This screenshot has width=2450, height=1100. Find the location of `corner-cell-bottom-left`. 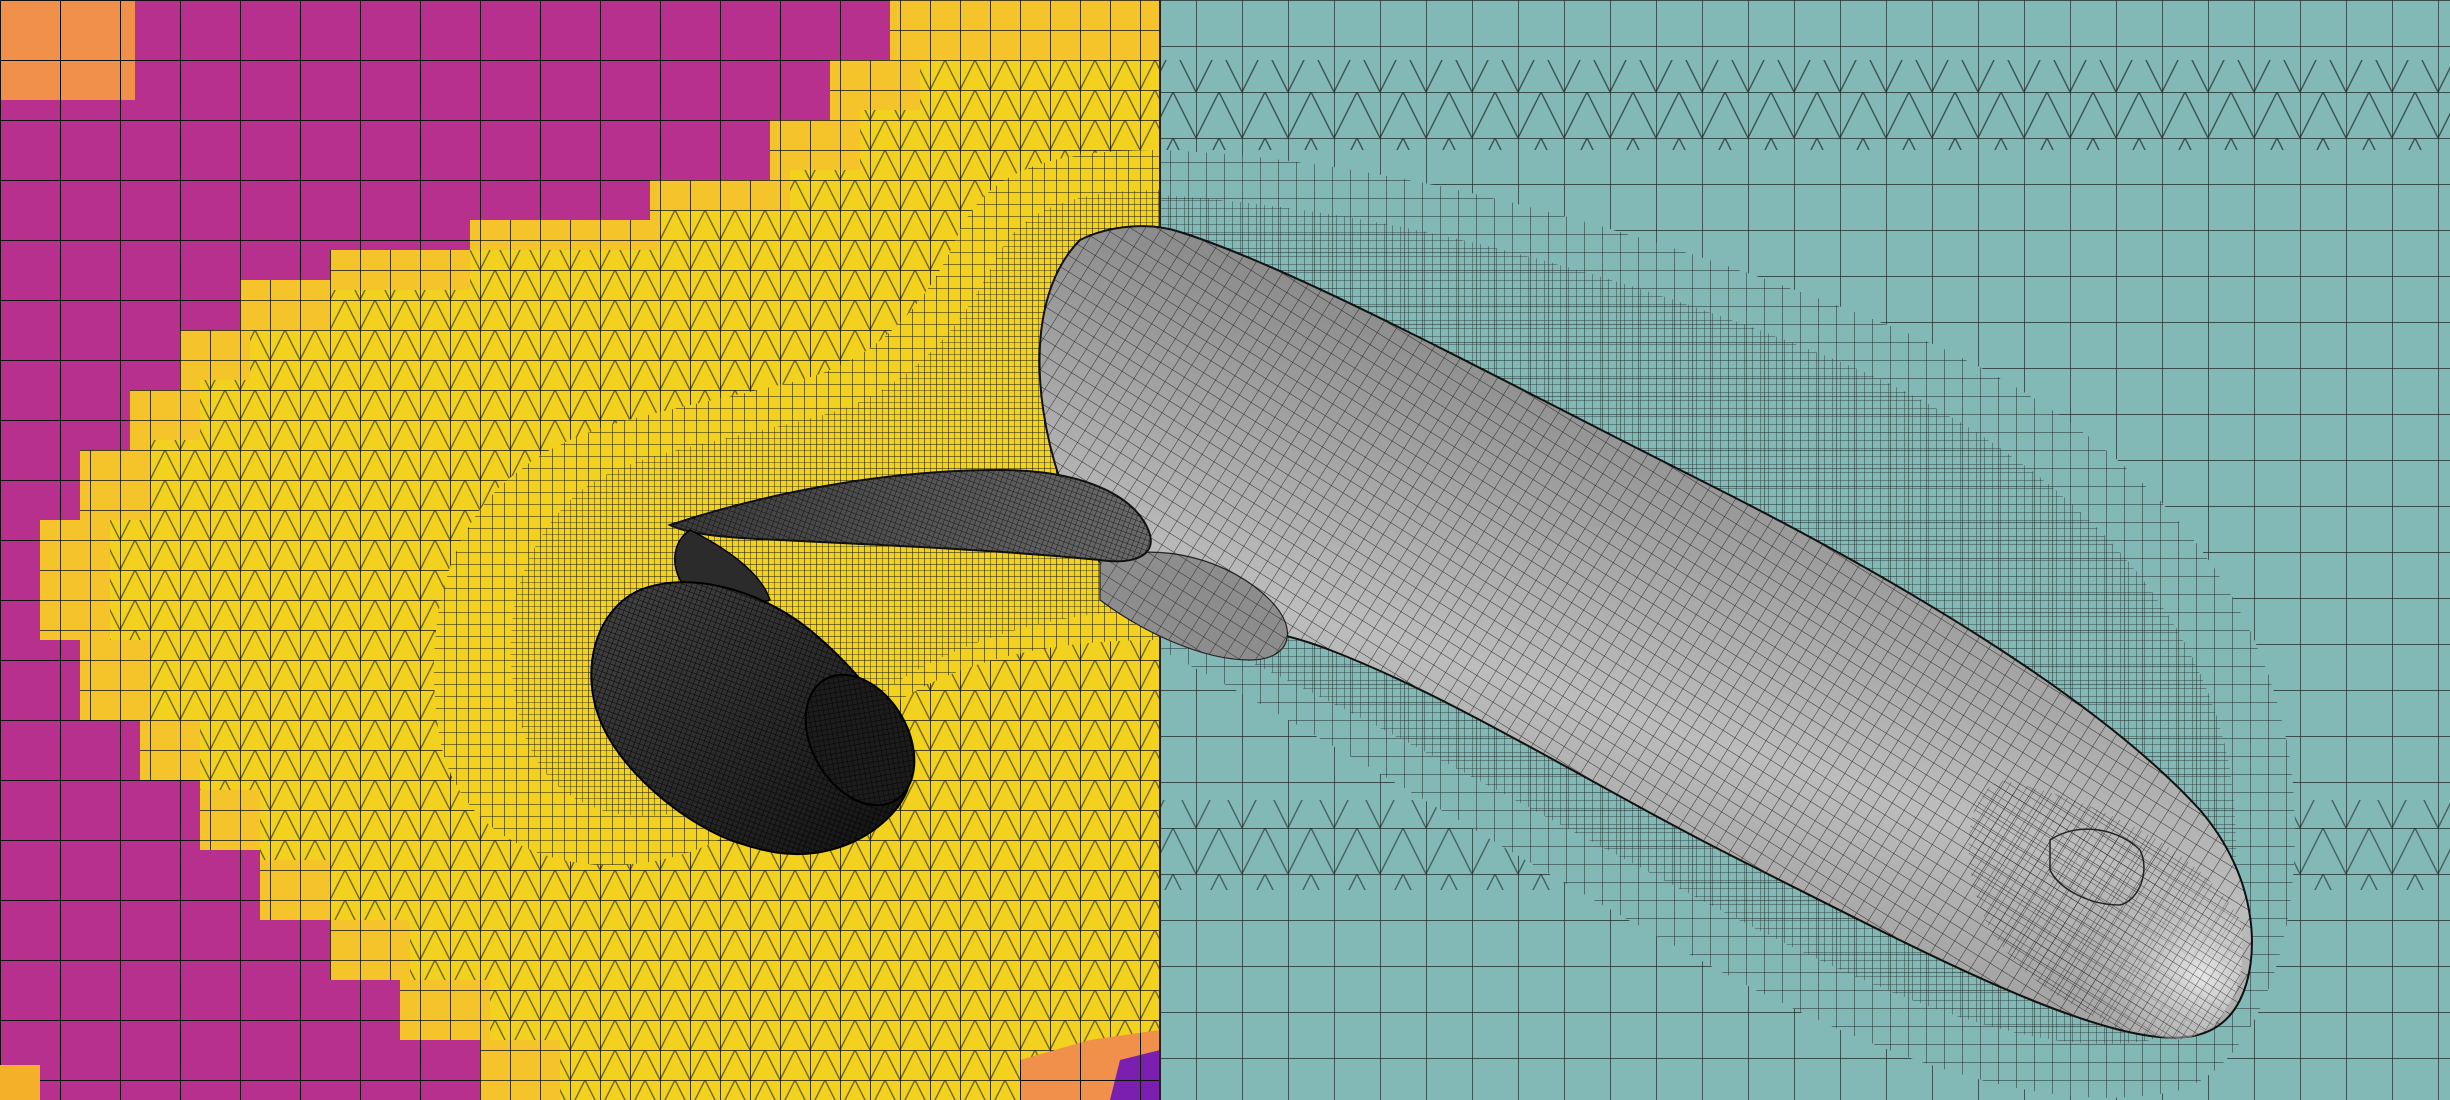

corner-cell-bottom-left is located at coordinates (20, 1082).